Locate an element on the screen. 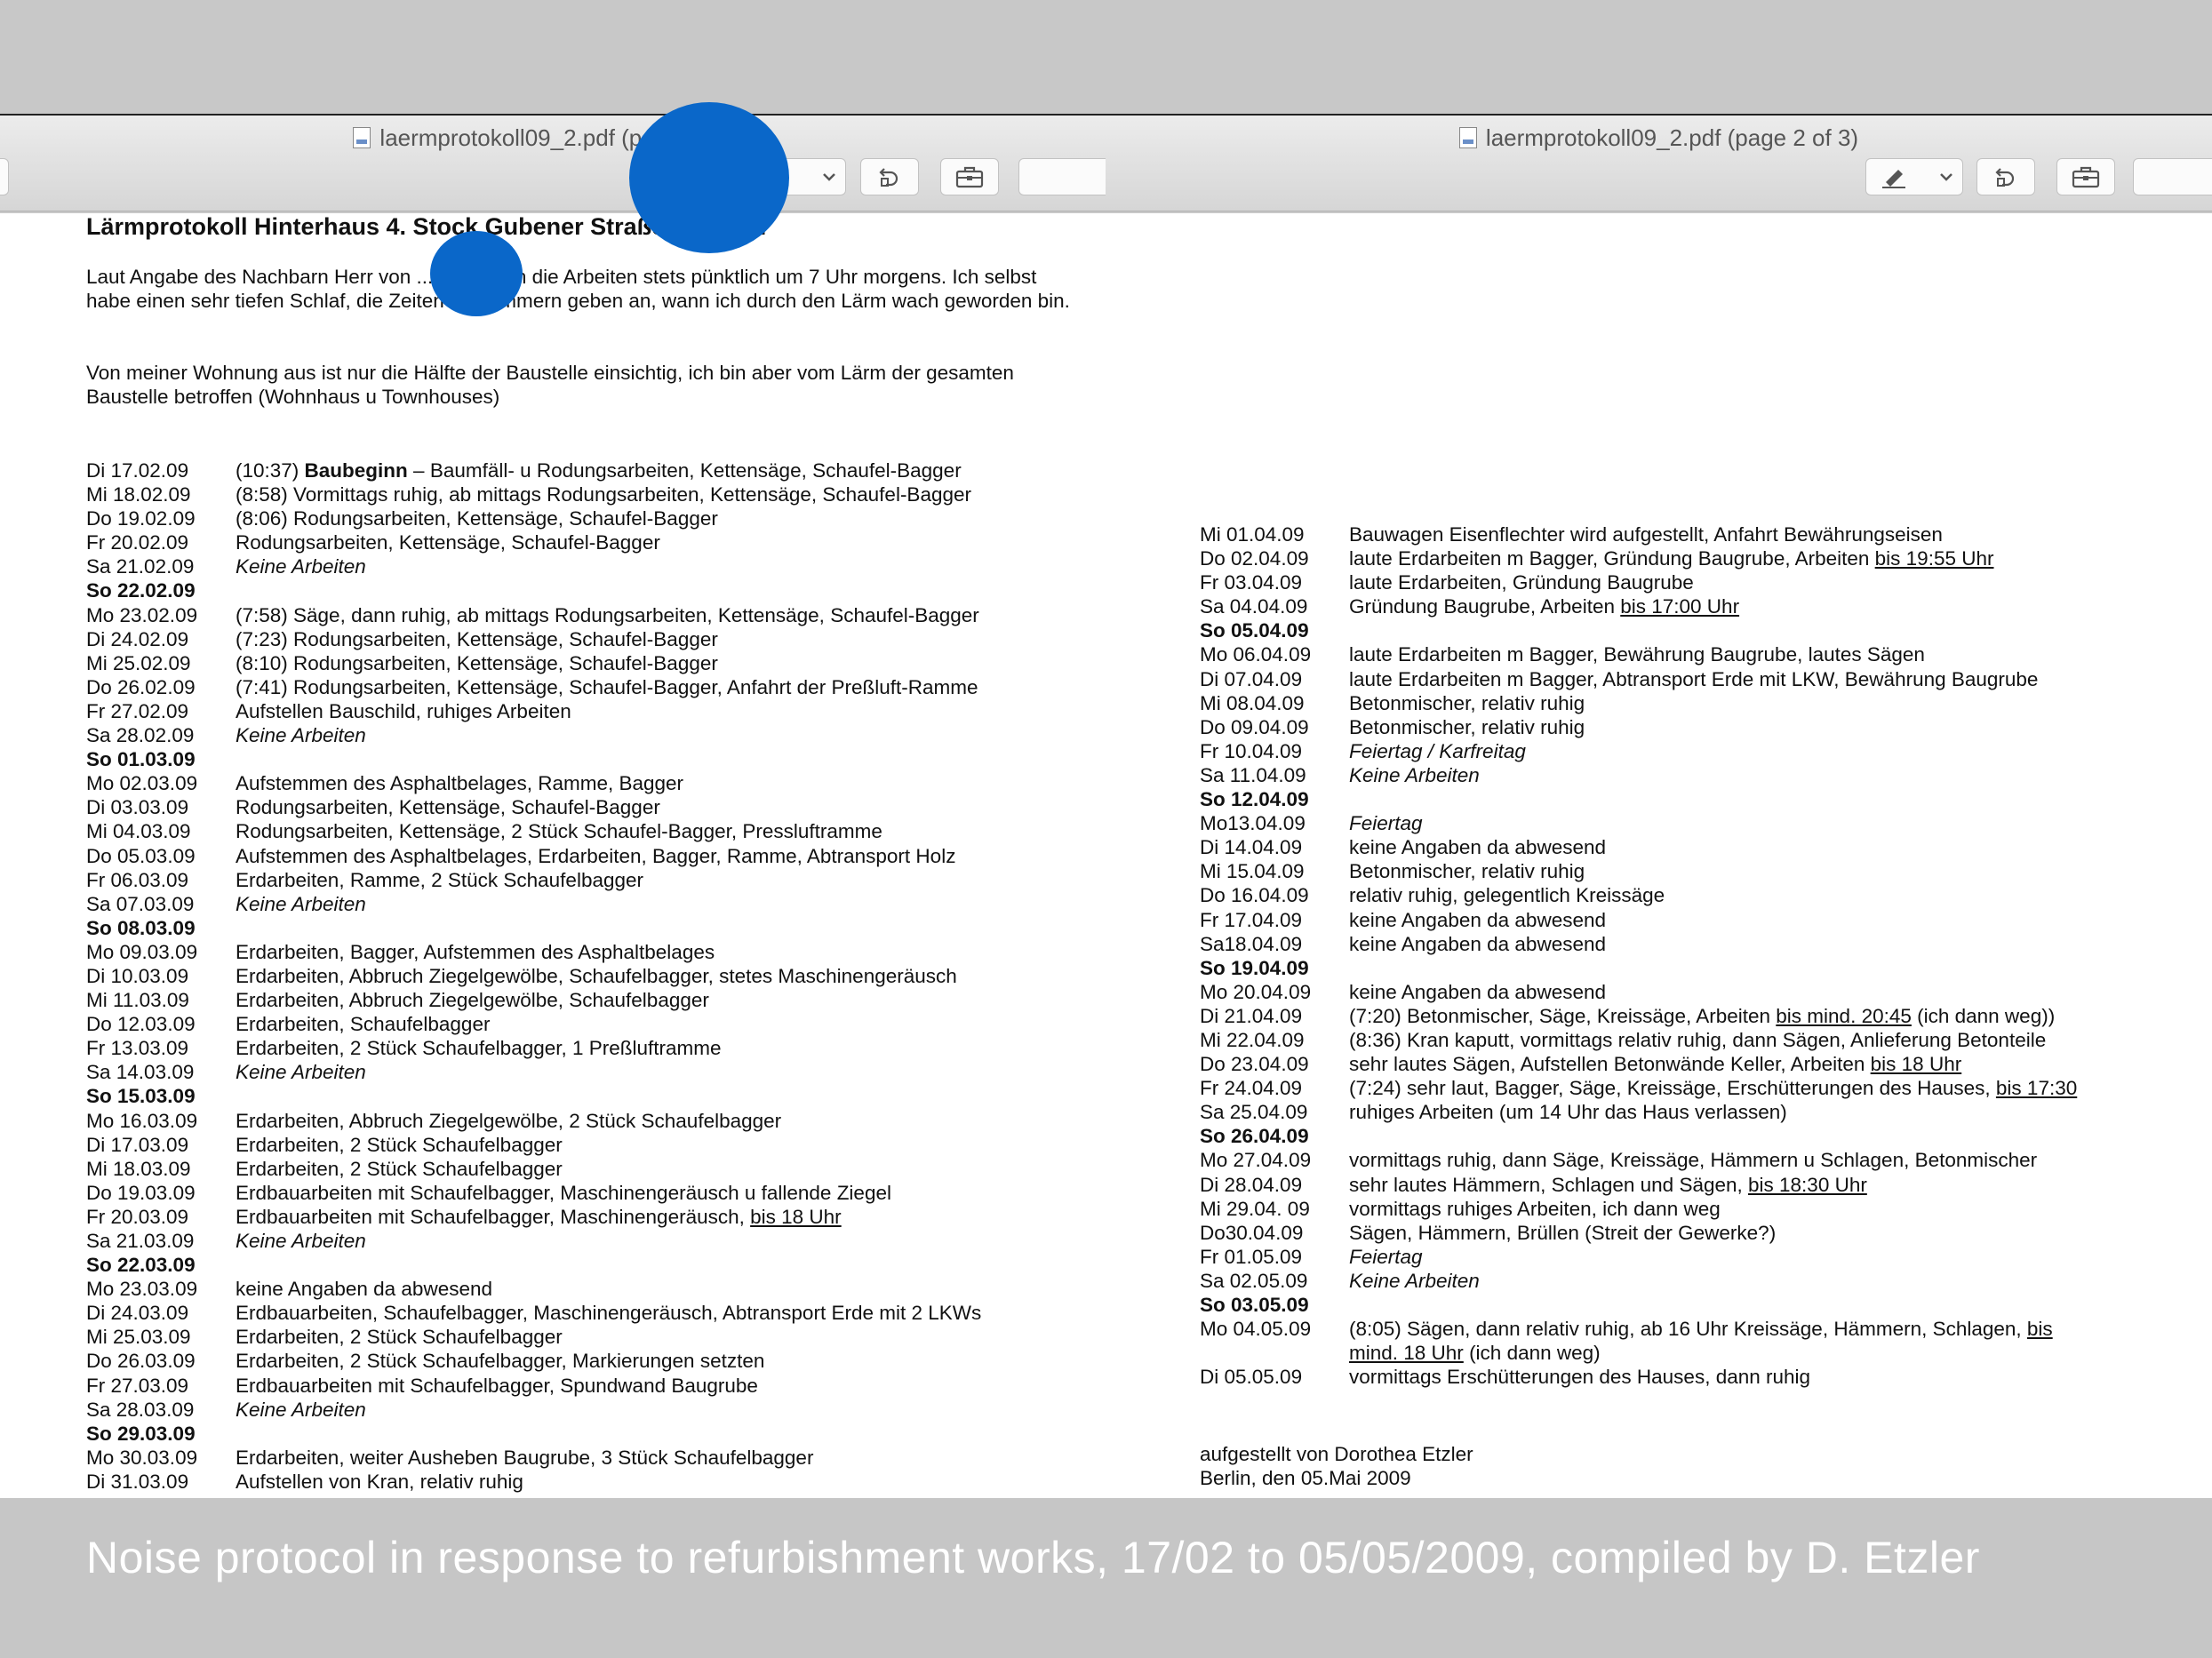  entry-date: So 08.03.09 is located at coordinates (141, 927).